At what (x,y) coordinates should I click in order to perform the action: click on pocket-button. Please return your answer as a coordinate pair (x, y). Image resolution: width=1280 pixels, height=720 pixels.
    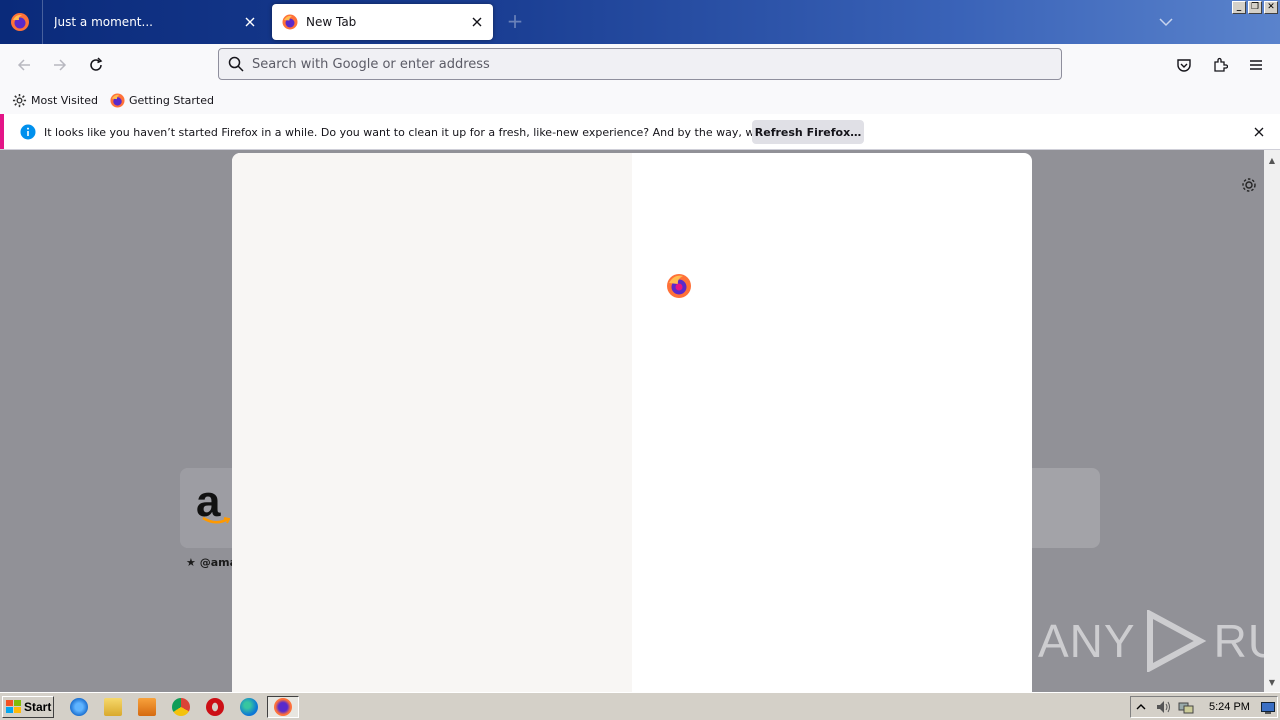
    Looking at the image, I should click on (1184, 65).